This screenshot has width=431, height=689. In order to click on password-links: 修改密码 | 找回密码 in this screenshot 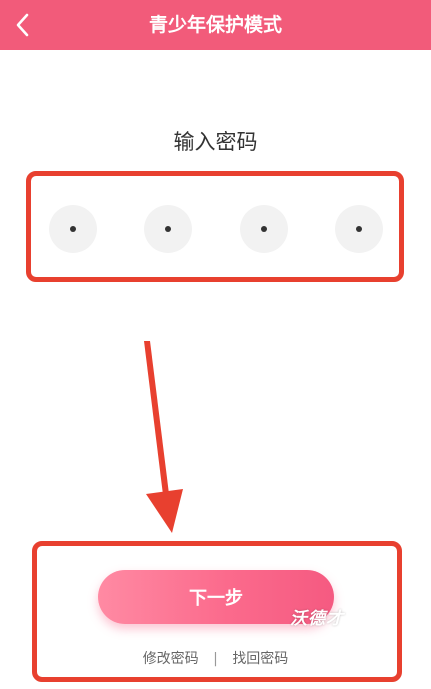, I will do `click(215, 658)`.